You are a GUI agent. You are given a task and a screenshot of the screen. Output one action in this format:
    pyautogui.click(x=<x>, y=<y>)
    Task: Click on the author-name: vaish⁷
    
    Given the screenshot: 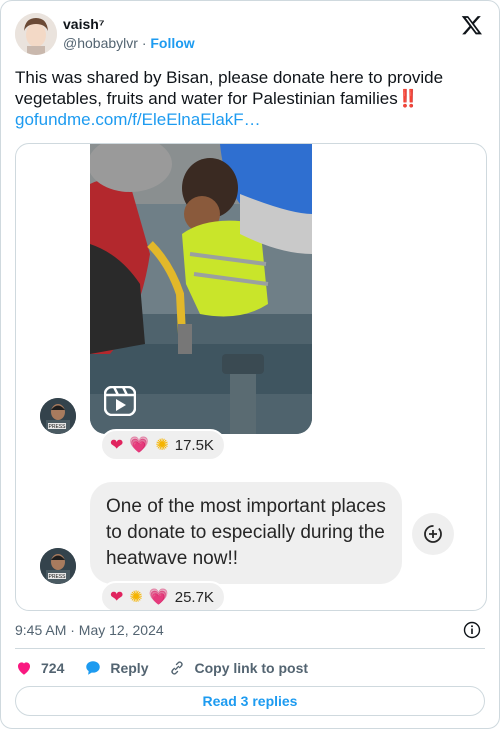 What is the action you would take?
    pyautogui.click(x=84, y=24)
    